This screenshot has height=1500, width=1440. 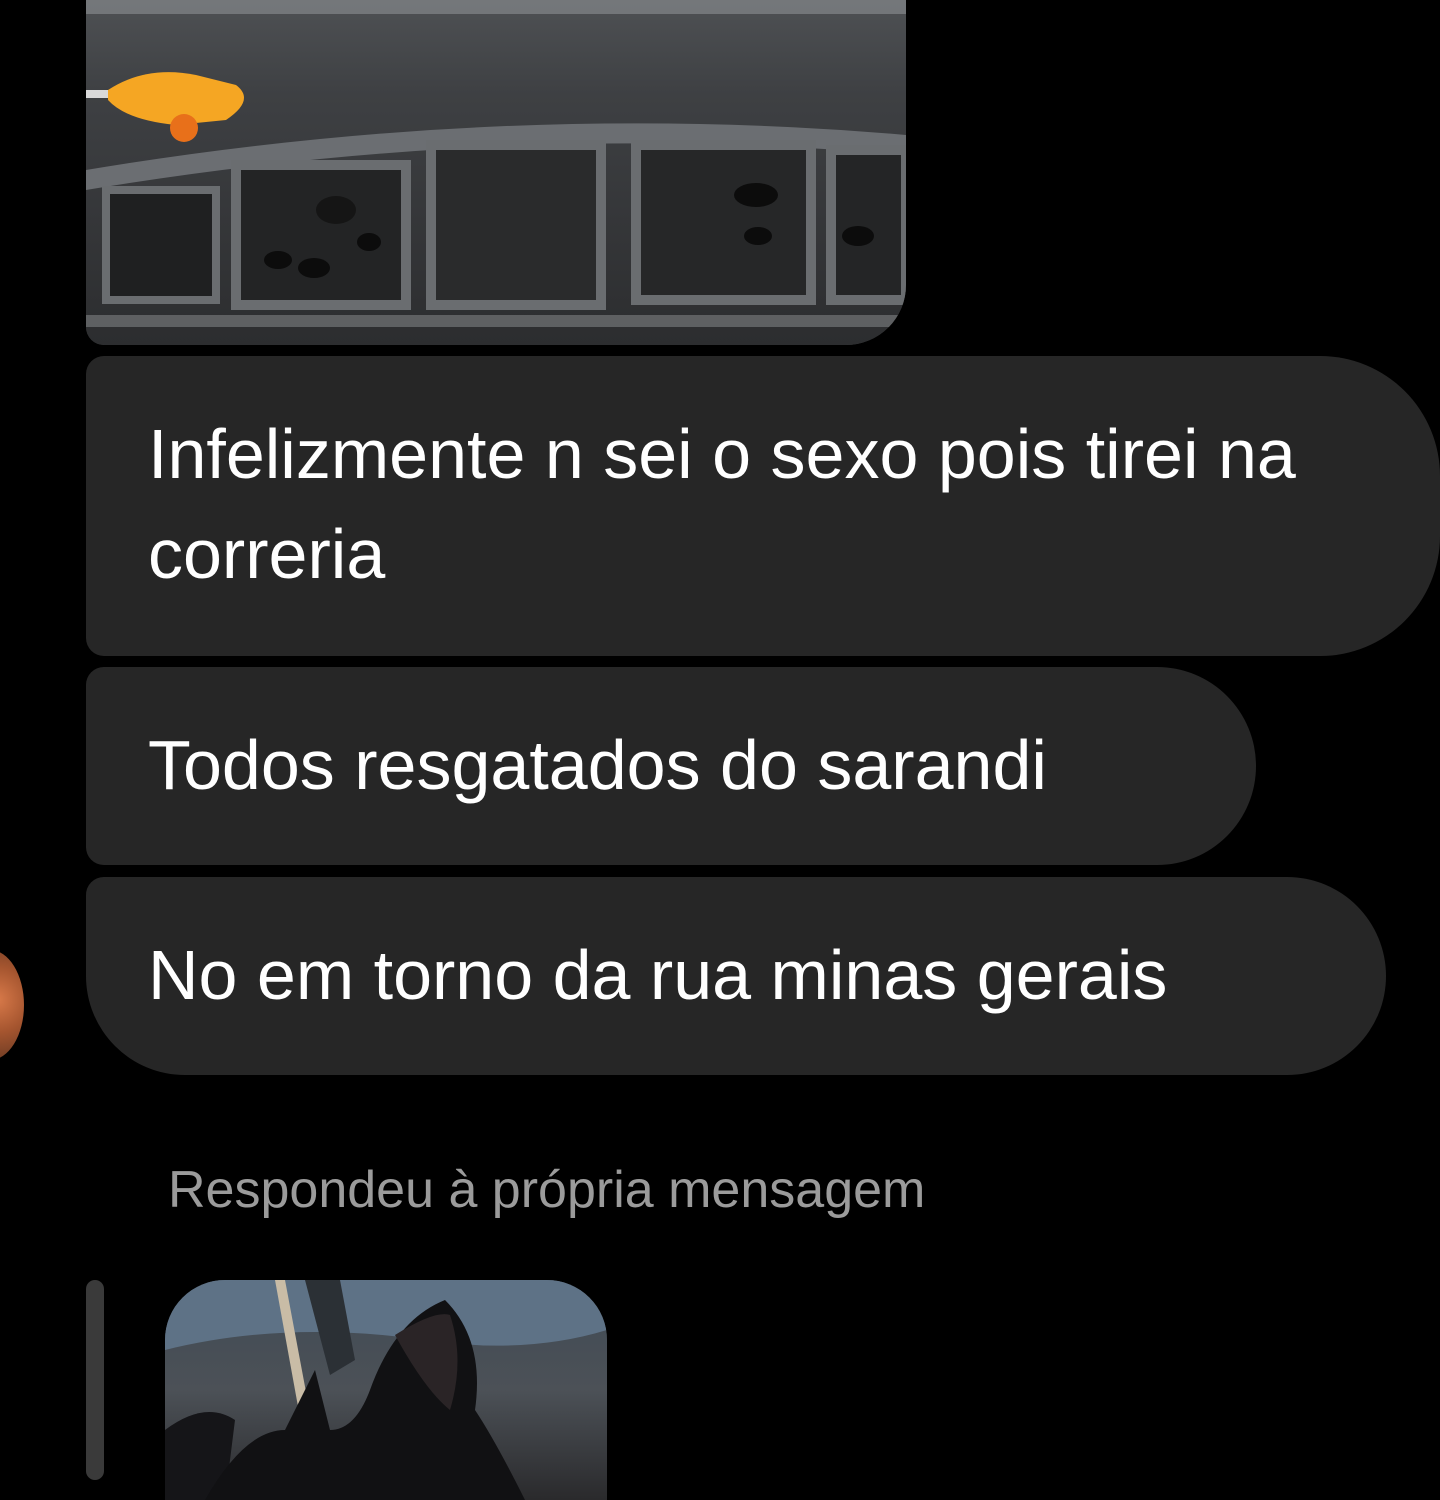 I want to click on message-bubble: No em torno da rua minas gerais, so click(x=736, y=976).